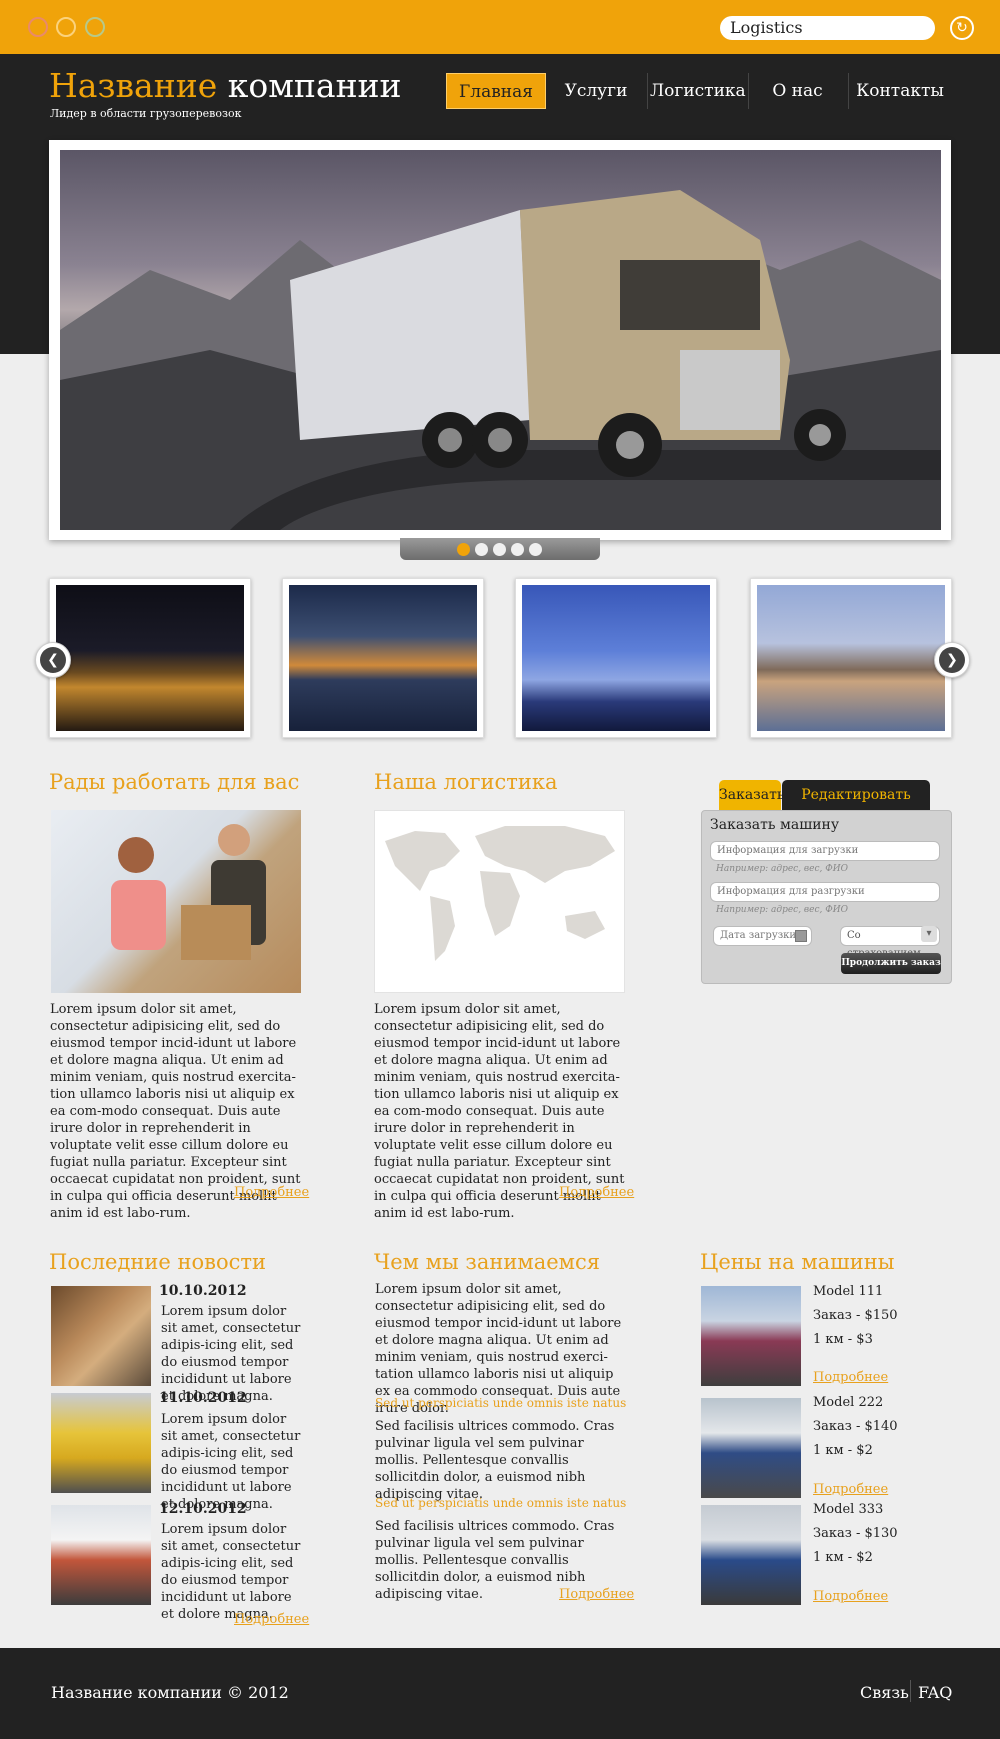 This screenshot has height=1739, width=1000. What do you see at coordinates (271, 1192) in the screenshot?
I see `section1-more-link: Подробнее` at bounding box center [271, 1192].